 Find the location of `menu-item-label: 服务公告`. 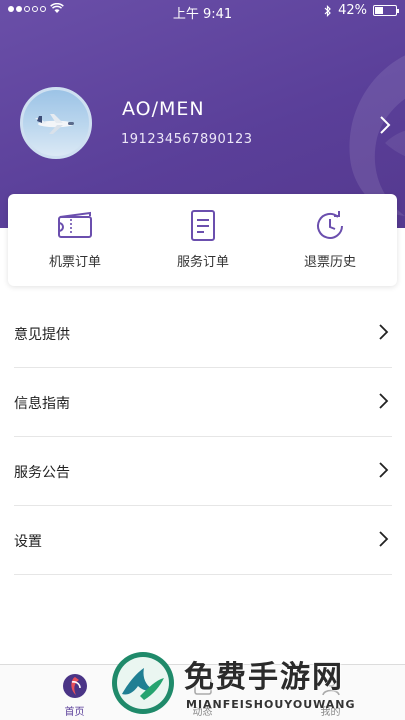

menu-item-label: 服务公告 is located at coordinates (42, 473).